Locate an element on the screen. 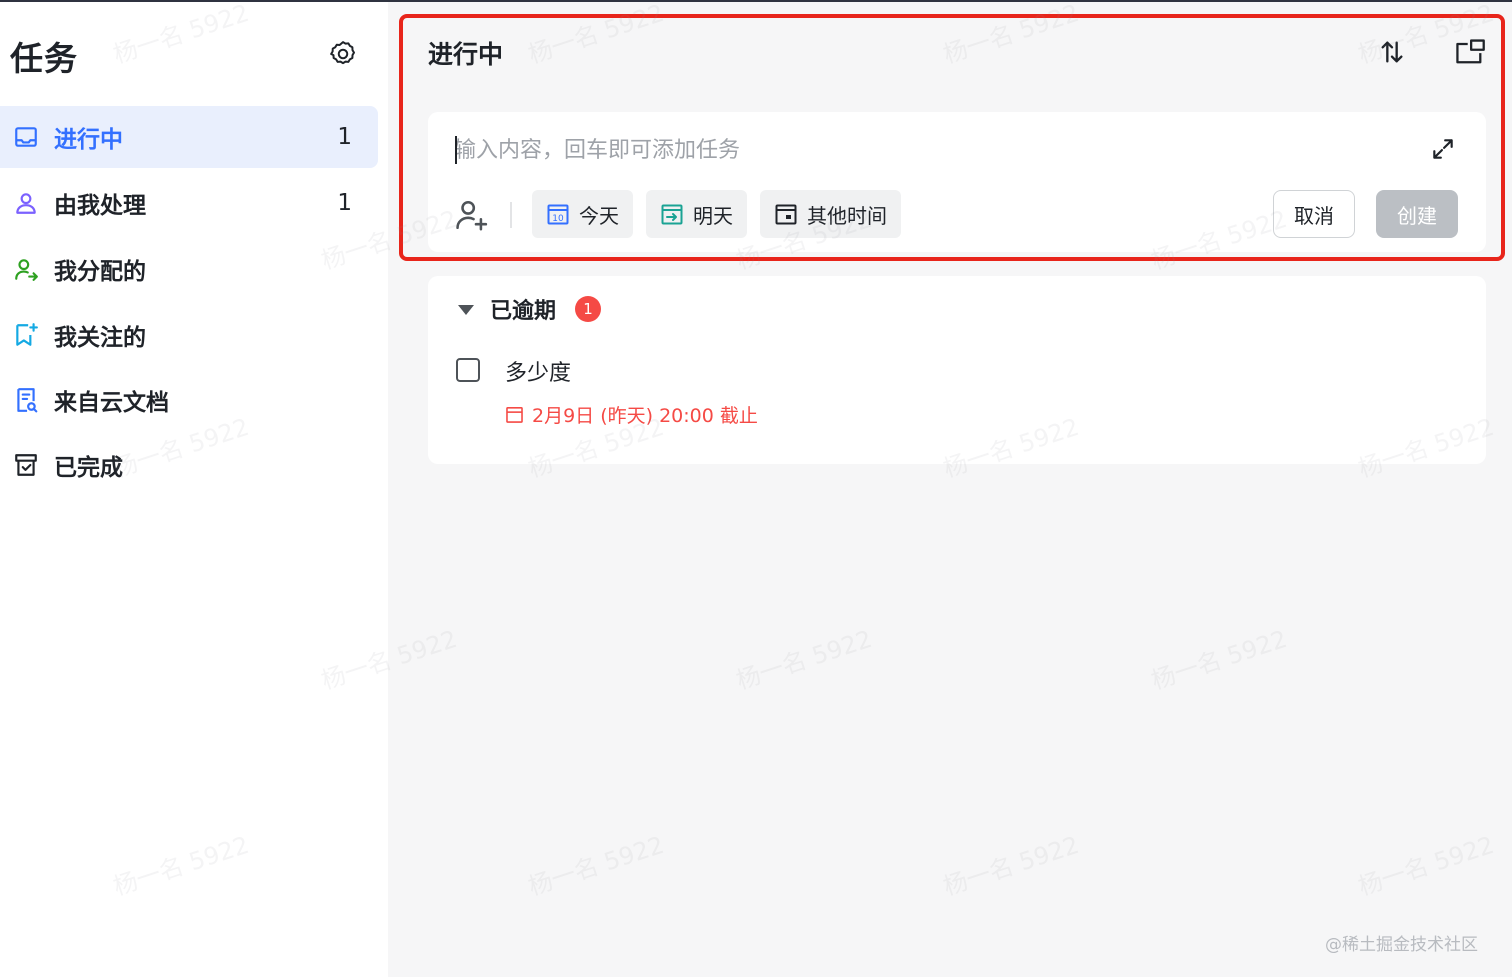 The width and height of the screenshot is (1512, 977). chip-label: 其他时间 is located at coordinates (847, 215).